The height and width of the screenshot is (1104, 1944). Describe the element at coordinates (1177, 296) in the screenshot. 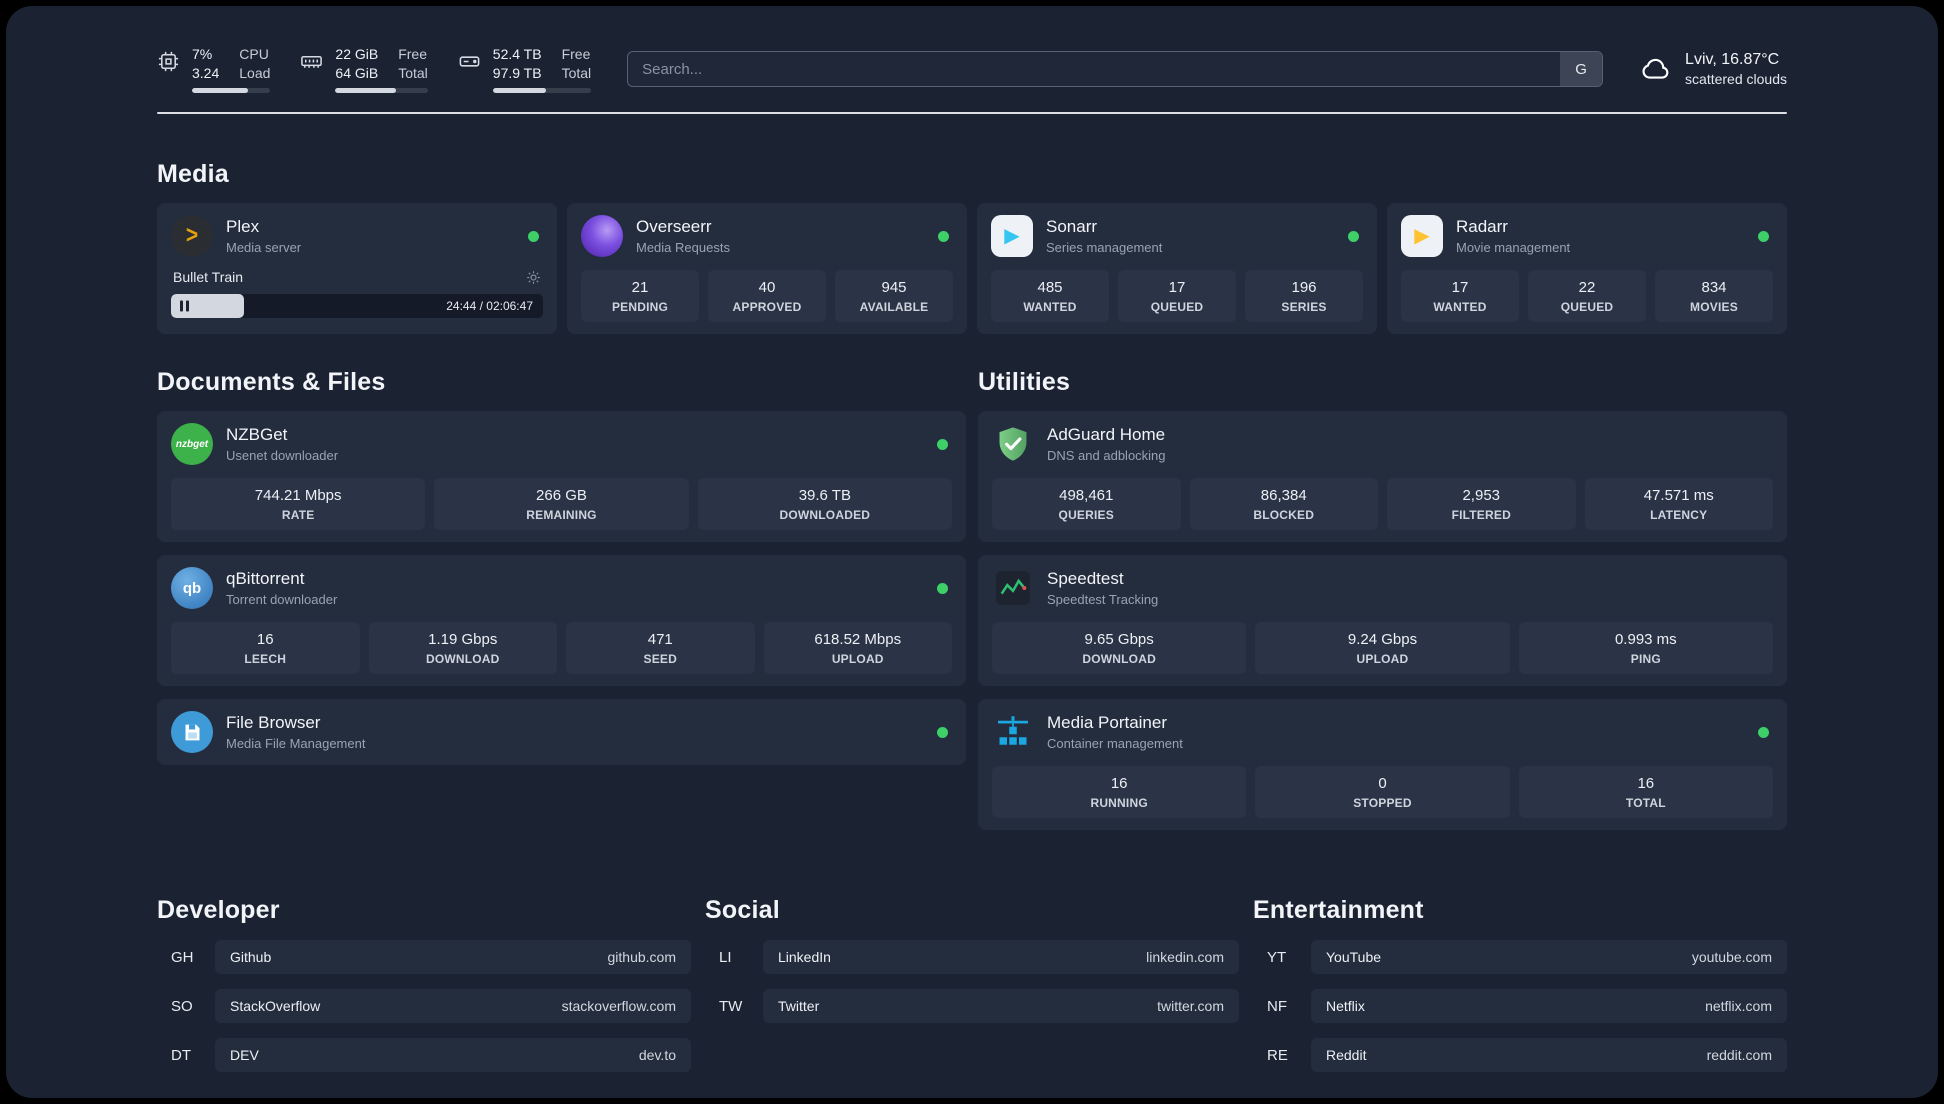

I see `stat-tile-queued: 17 QUEUED` at that location.